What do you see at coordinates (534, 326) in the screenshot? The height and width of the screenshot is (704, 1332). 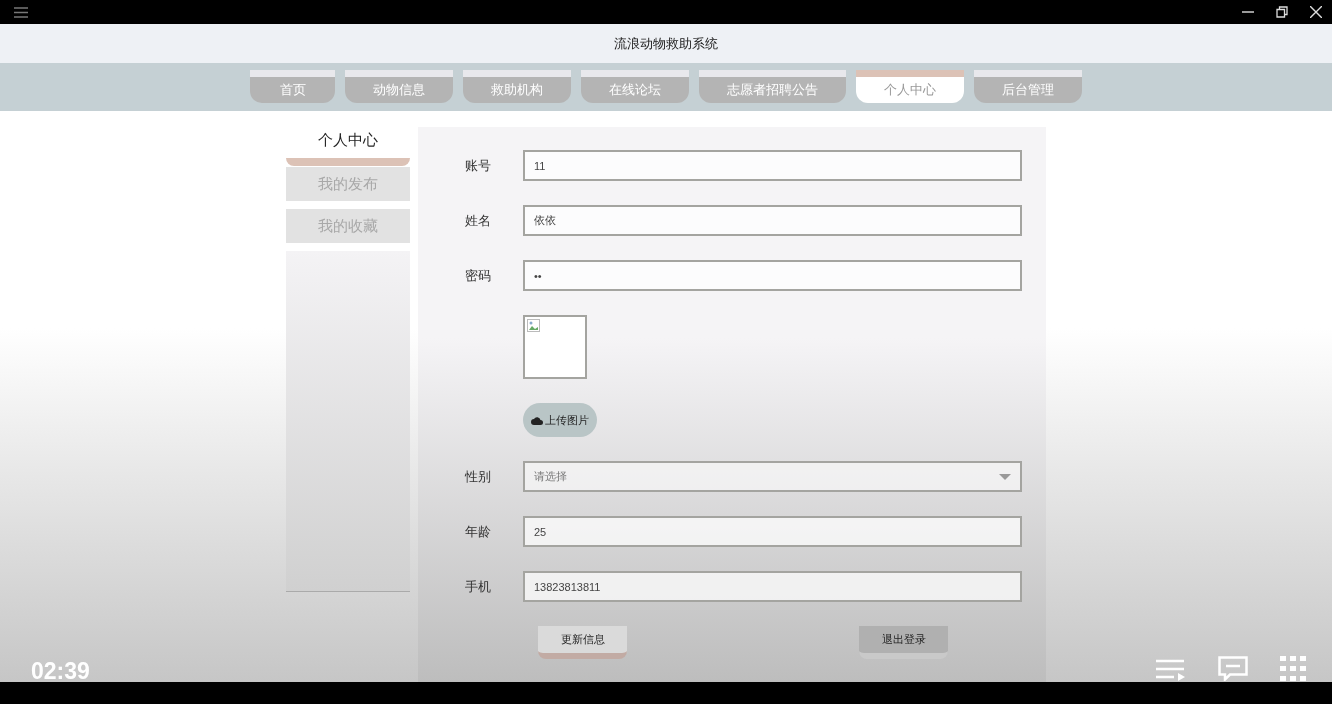 I see `broken-image-icon` at bounding box center [534, 326].